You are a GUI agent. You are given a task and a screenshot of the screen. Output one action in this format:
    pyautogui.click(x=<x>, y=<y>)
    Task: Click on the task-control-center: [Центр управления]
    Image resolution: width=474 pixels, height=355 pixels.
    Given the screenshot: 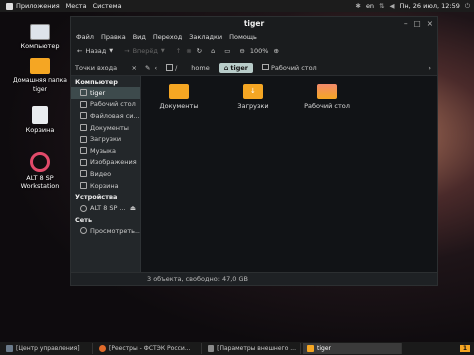 What is the action you would take?
    pyautogui.click(x=47, y=348)
    